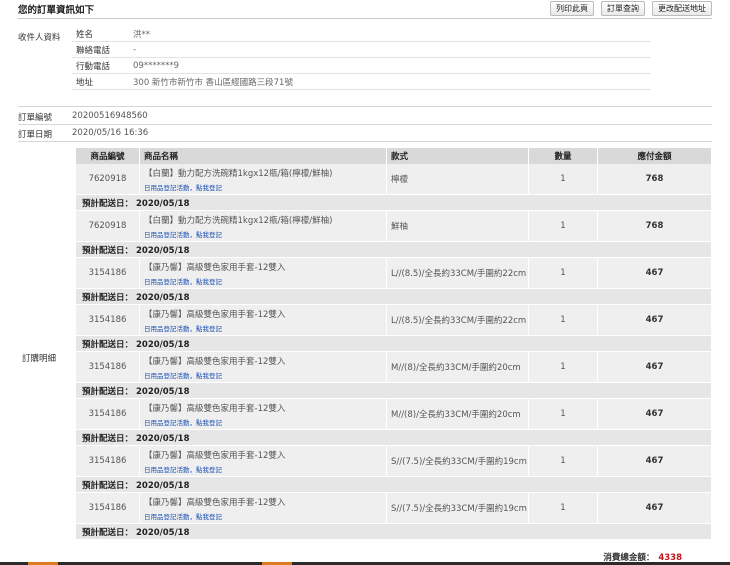 The width and height of the screenshot is (730, 565). What do you see at coordinates (93, 66) in the screenshot?
I see `field-label: 行動電話` at bounding box center [93, 66].